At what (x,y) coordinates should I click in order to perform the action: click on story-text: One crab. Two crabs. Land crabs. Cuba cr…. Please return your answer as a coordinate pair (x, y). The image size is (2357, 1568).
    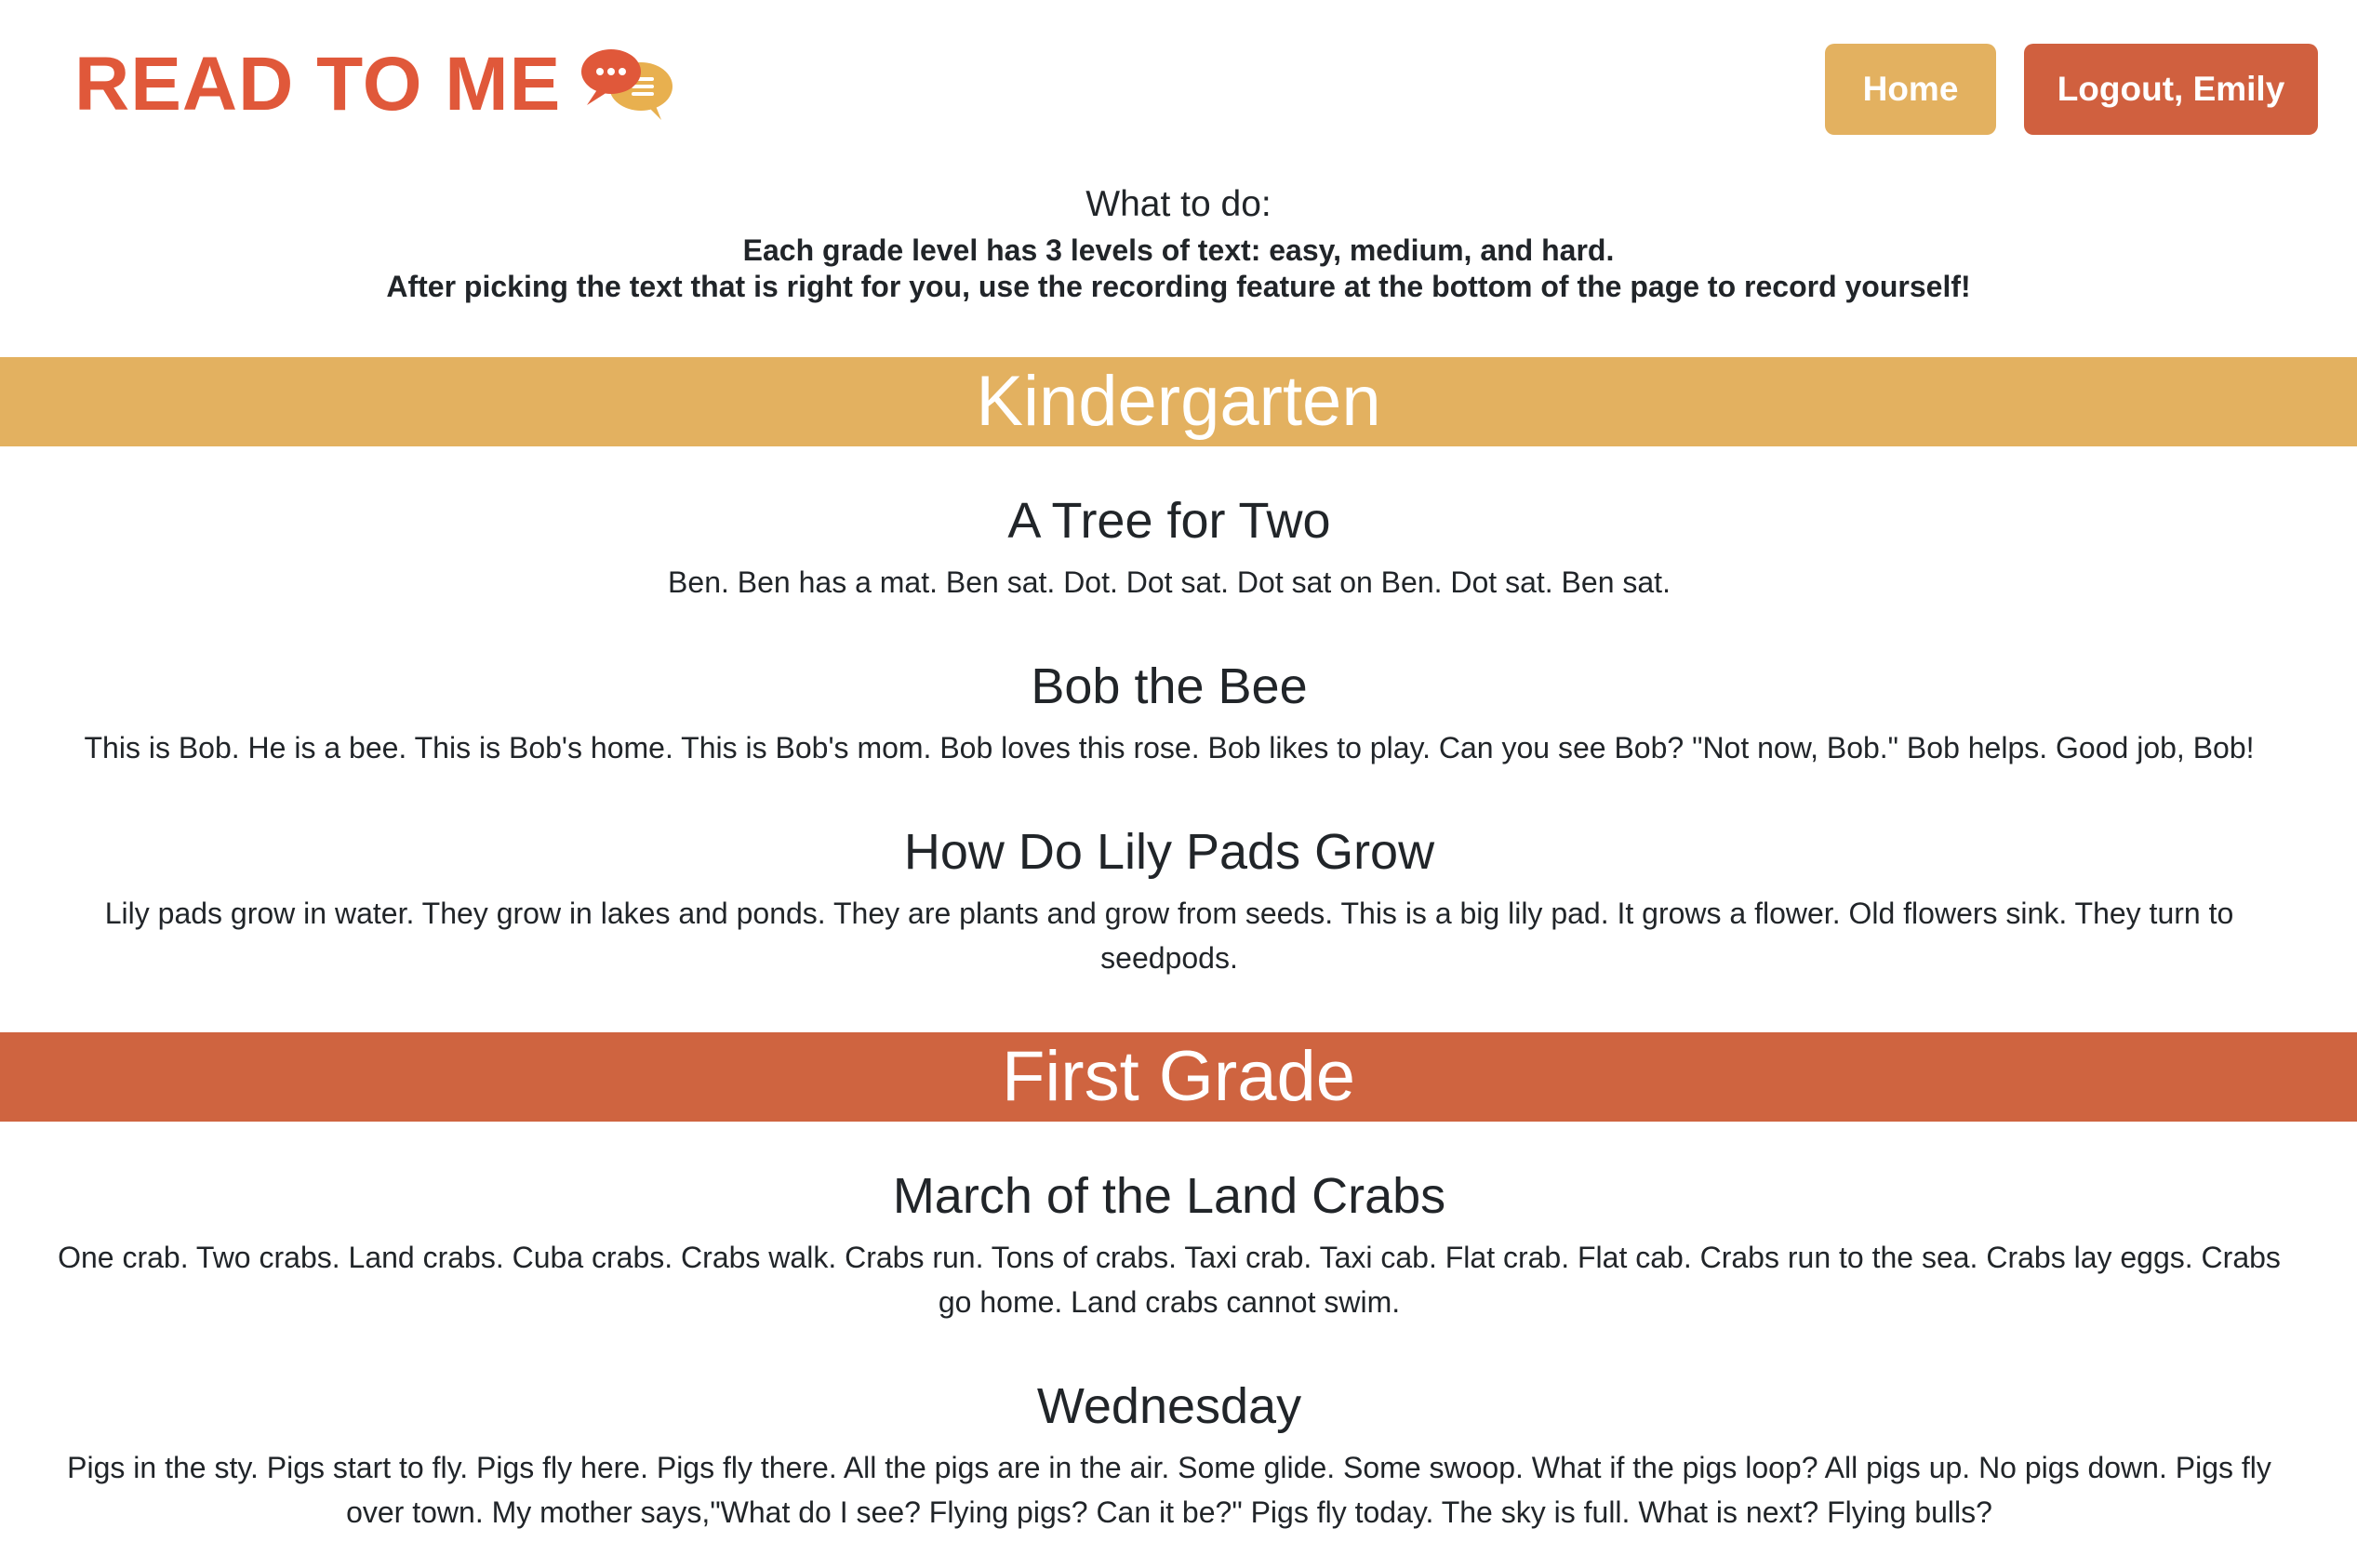
    Looking at the image, I should click on (1169, 1280).